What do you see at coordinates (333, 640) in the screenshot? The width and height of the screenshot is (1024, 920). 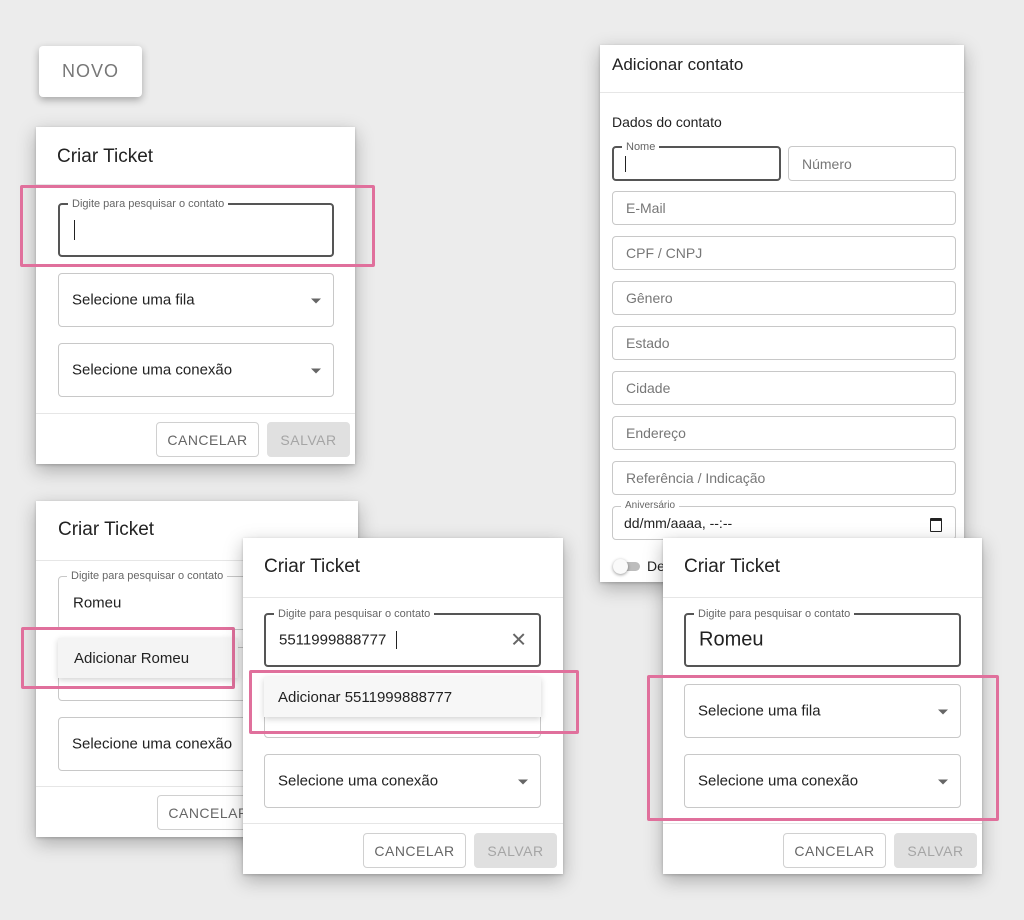 I see `contact-search-value: 5511999888777` at bounding box center [333, 640].